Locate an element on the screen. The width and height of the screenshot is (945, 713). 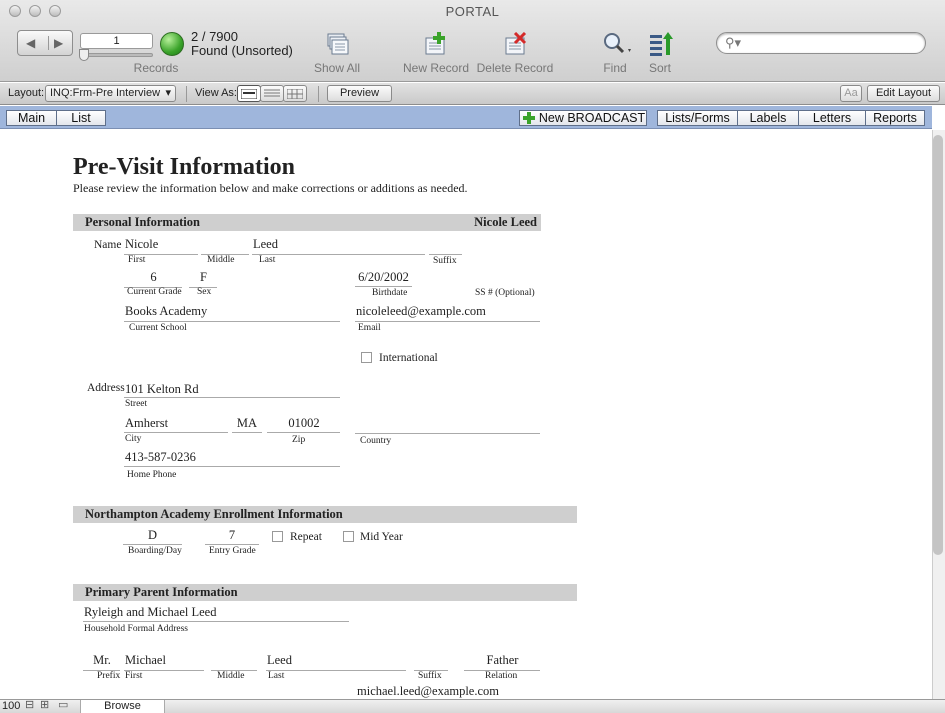
view-as-table-button is located at coordinates (295, 93).